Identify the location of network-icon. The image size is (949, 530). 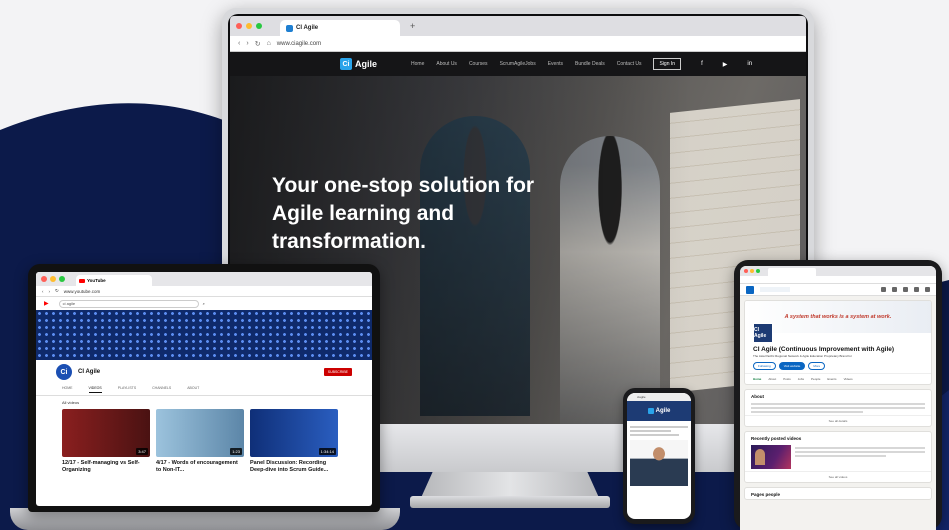
(894, 289).